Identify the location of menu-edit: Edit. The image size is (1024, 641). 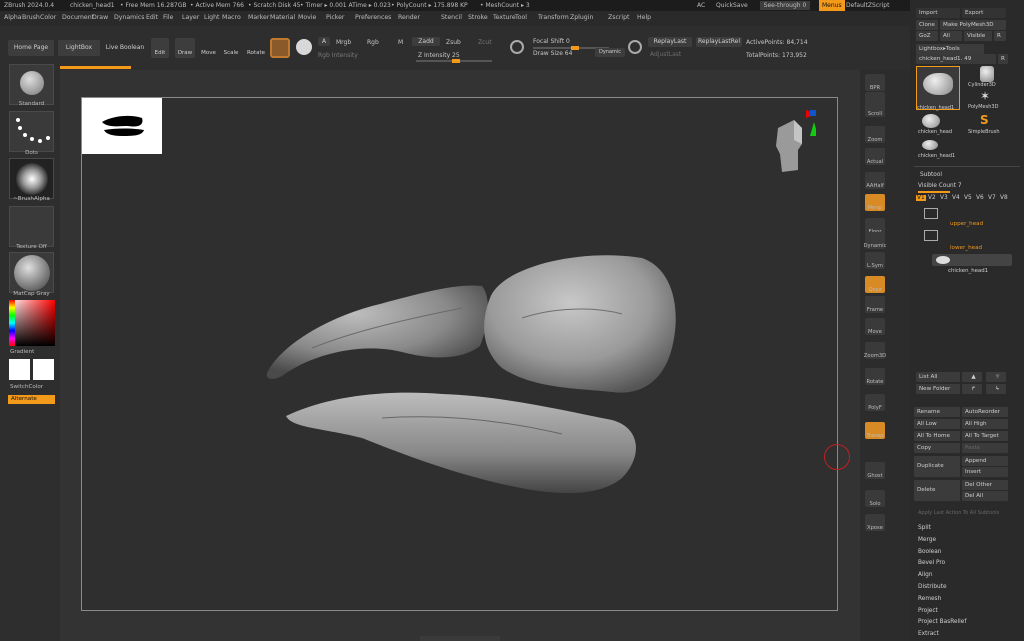
(152, 18).